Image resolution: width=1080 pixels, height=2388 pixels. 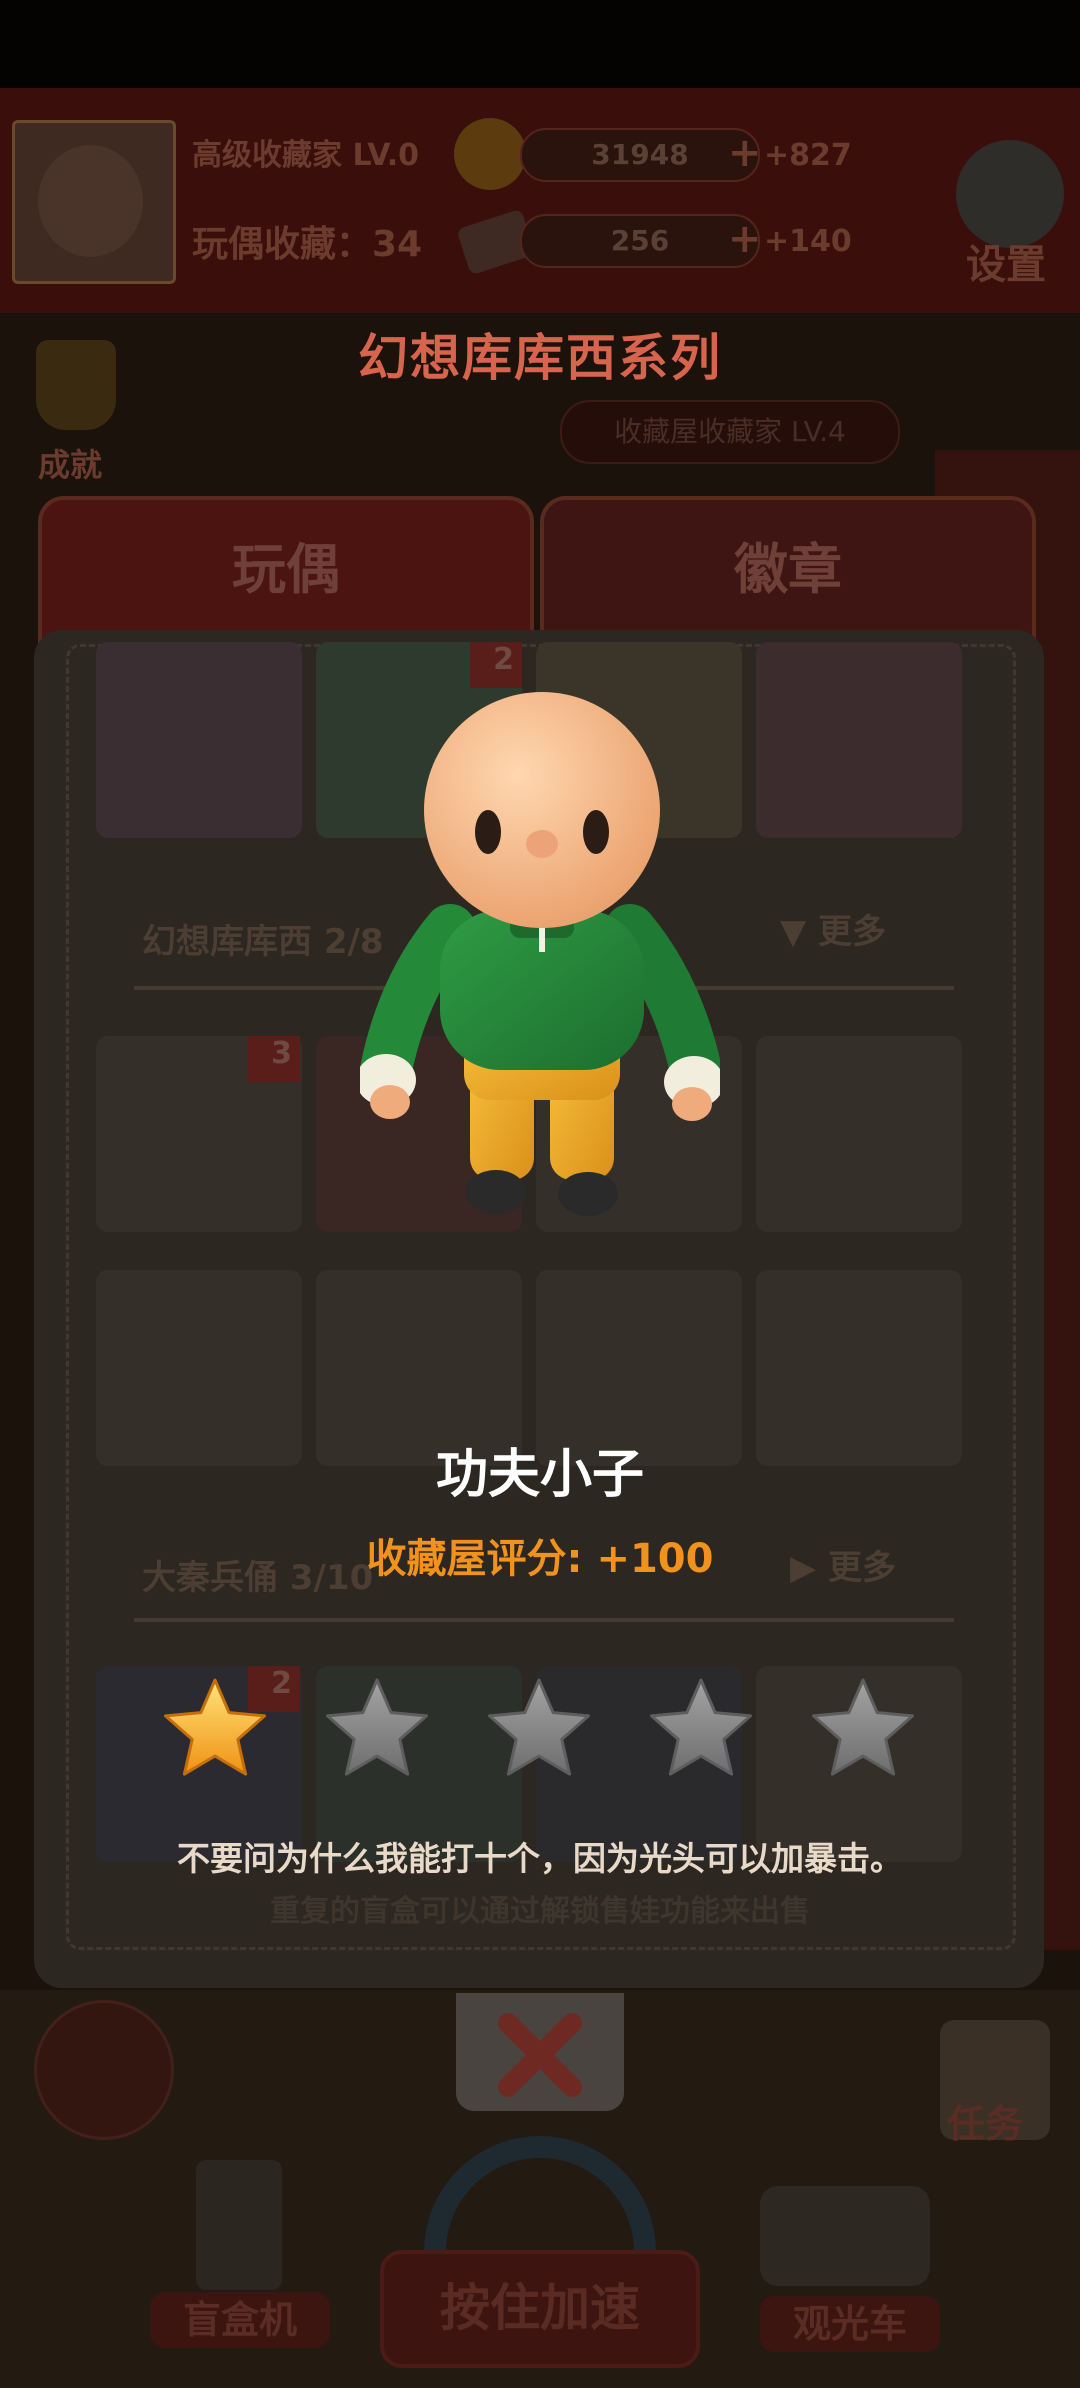 What do you see at coordinates (70, 465) in the screenshot?
I see `achievements-label: 成就` at bounding box center [70, 465].